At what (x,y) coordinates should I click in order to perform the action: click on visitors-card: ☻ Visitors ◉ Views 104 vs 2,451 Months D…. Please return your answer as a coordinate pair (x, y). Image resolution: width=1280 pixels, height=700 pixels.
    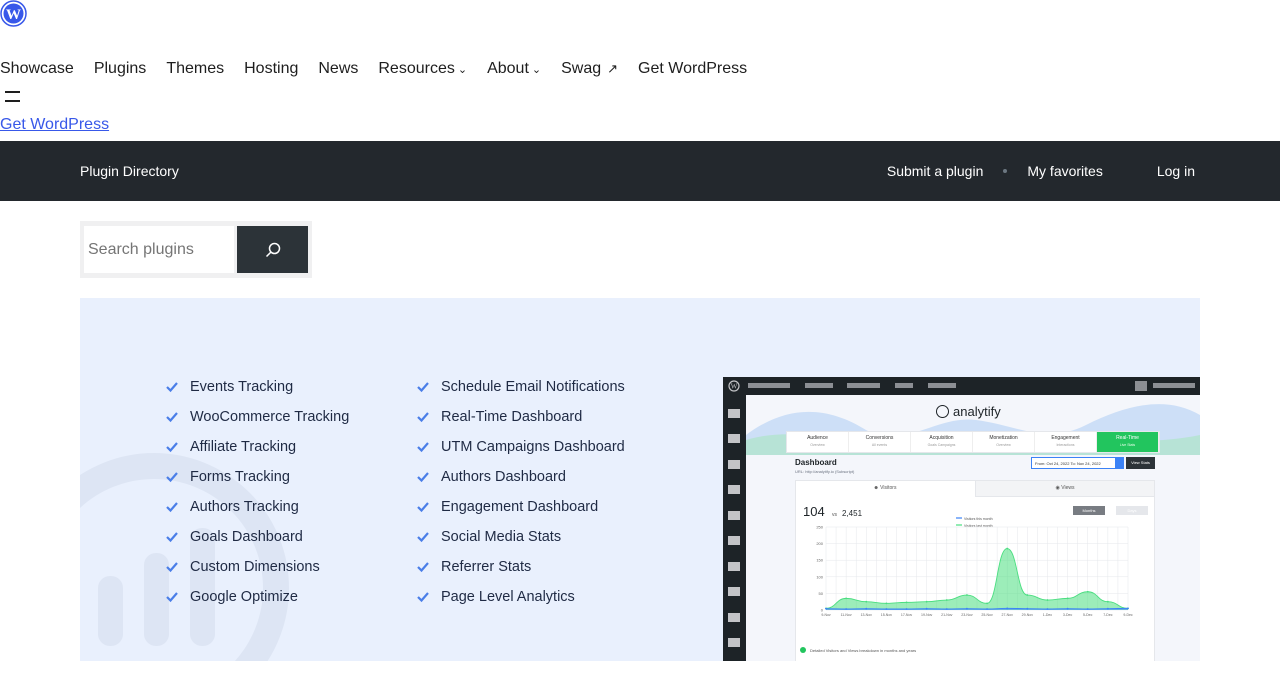
    Looking at the image, I should click on (975, 570).